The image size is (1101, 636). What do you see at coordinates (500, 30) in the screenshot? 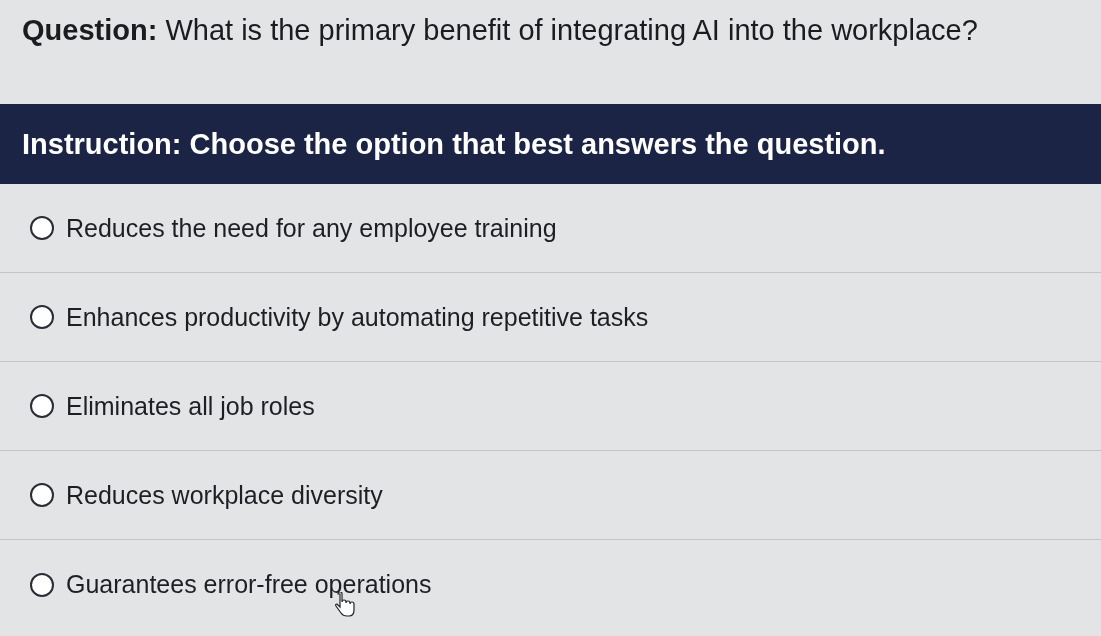
I see `question-text: Question: What is the primary benefit of integrating AI into the workplace?` at bounding box center [500, 30].